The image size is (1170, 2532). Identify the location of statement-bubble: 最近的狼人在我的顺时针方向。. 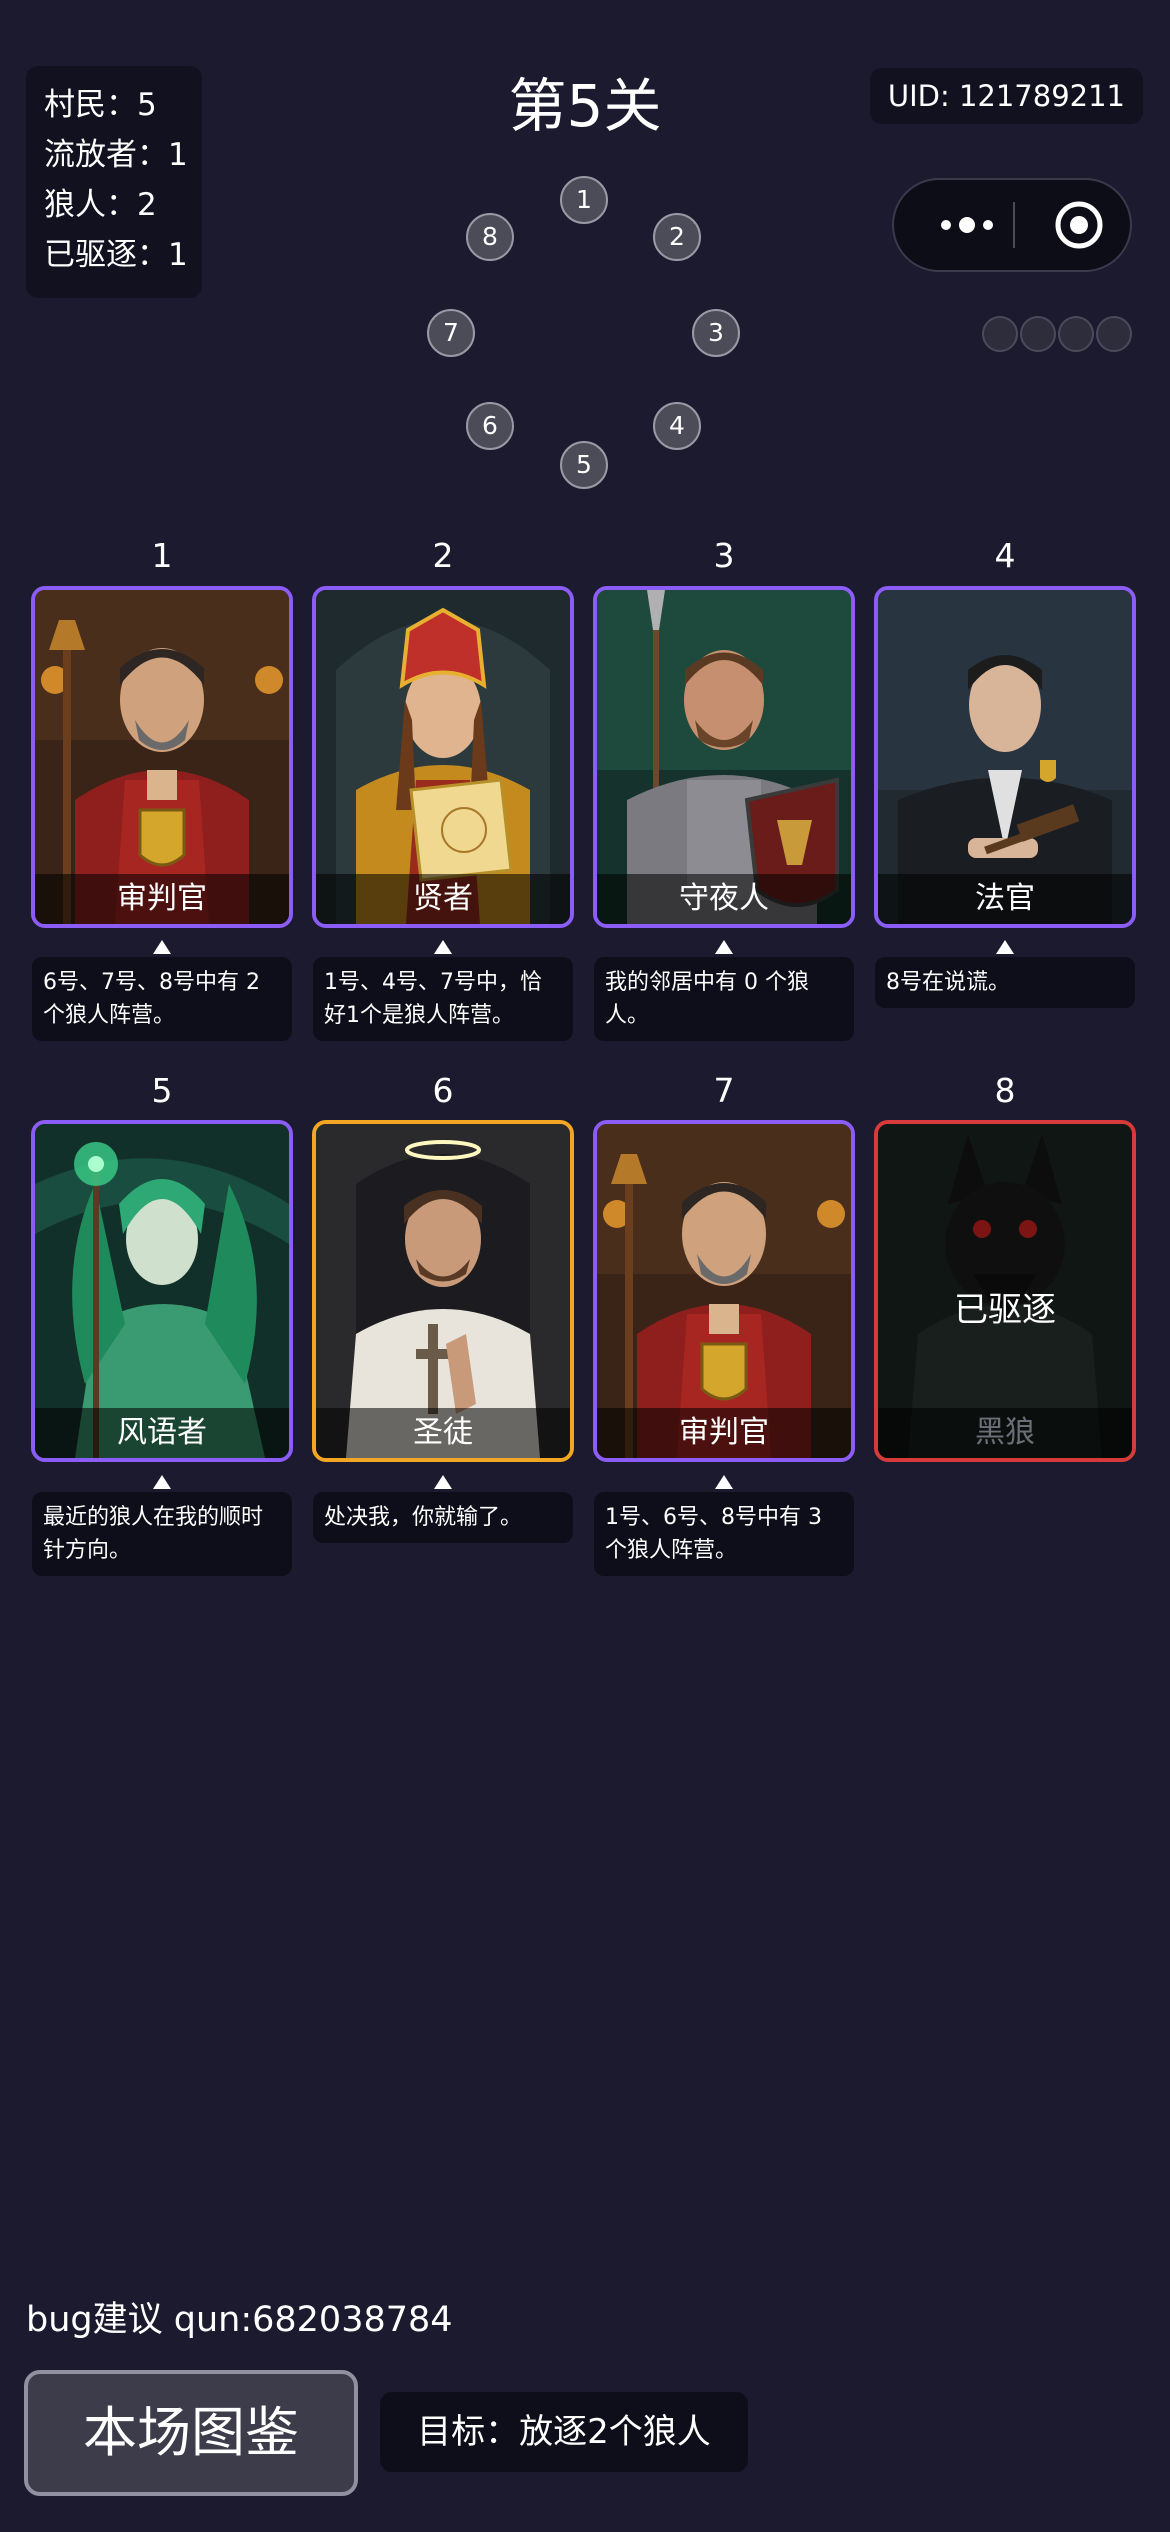
(162, 1534).